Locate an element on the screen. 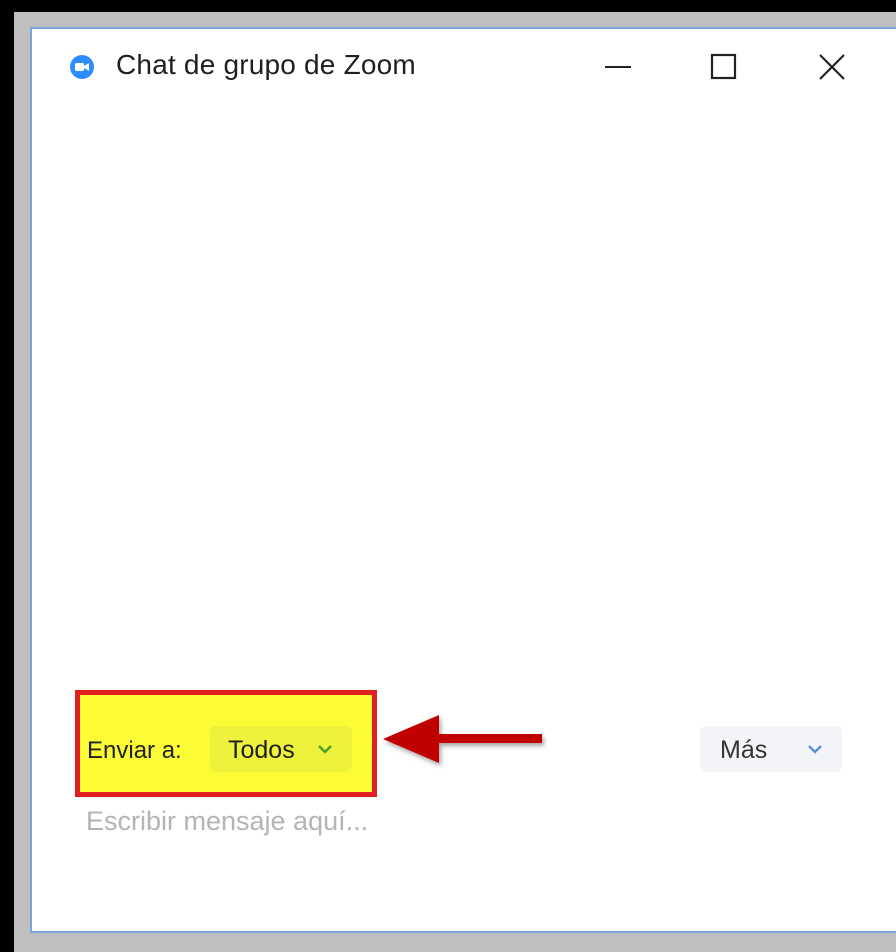 The width and height of the screenshot is (896, 952). message-input is located at coordinates (476, 821).